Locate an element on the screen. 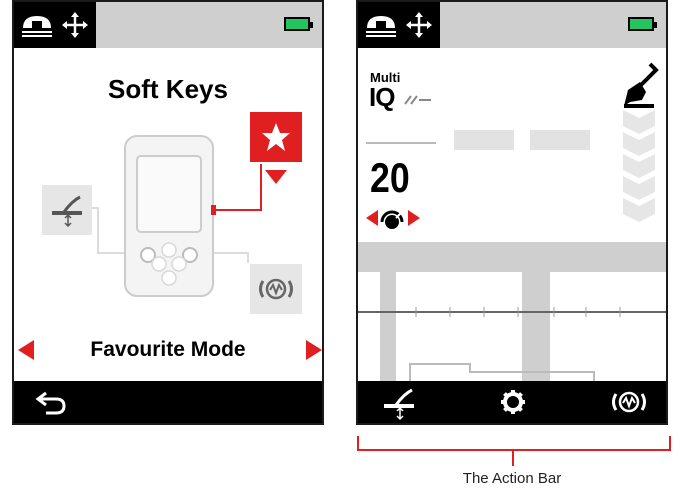  sensitivity-value: 20 is located at coordinates (390, 177).